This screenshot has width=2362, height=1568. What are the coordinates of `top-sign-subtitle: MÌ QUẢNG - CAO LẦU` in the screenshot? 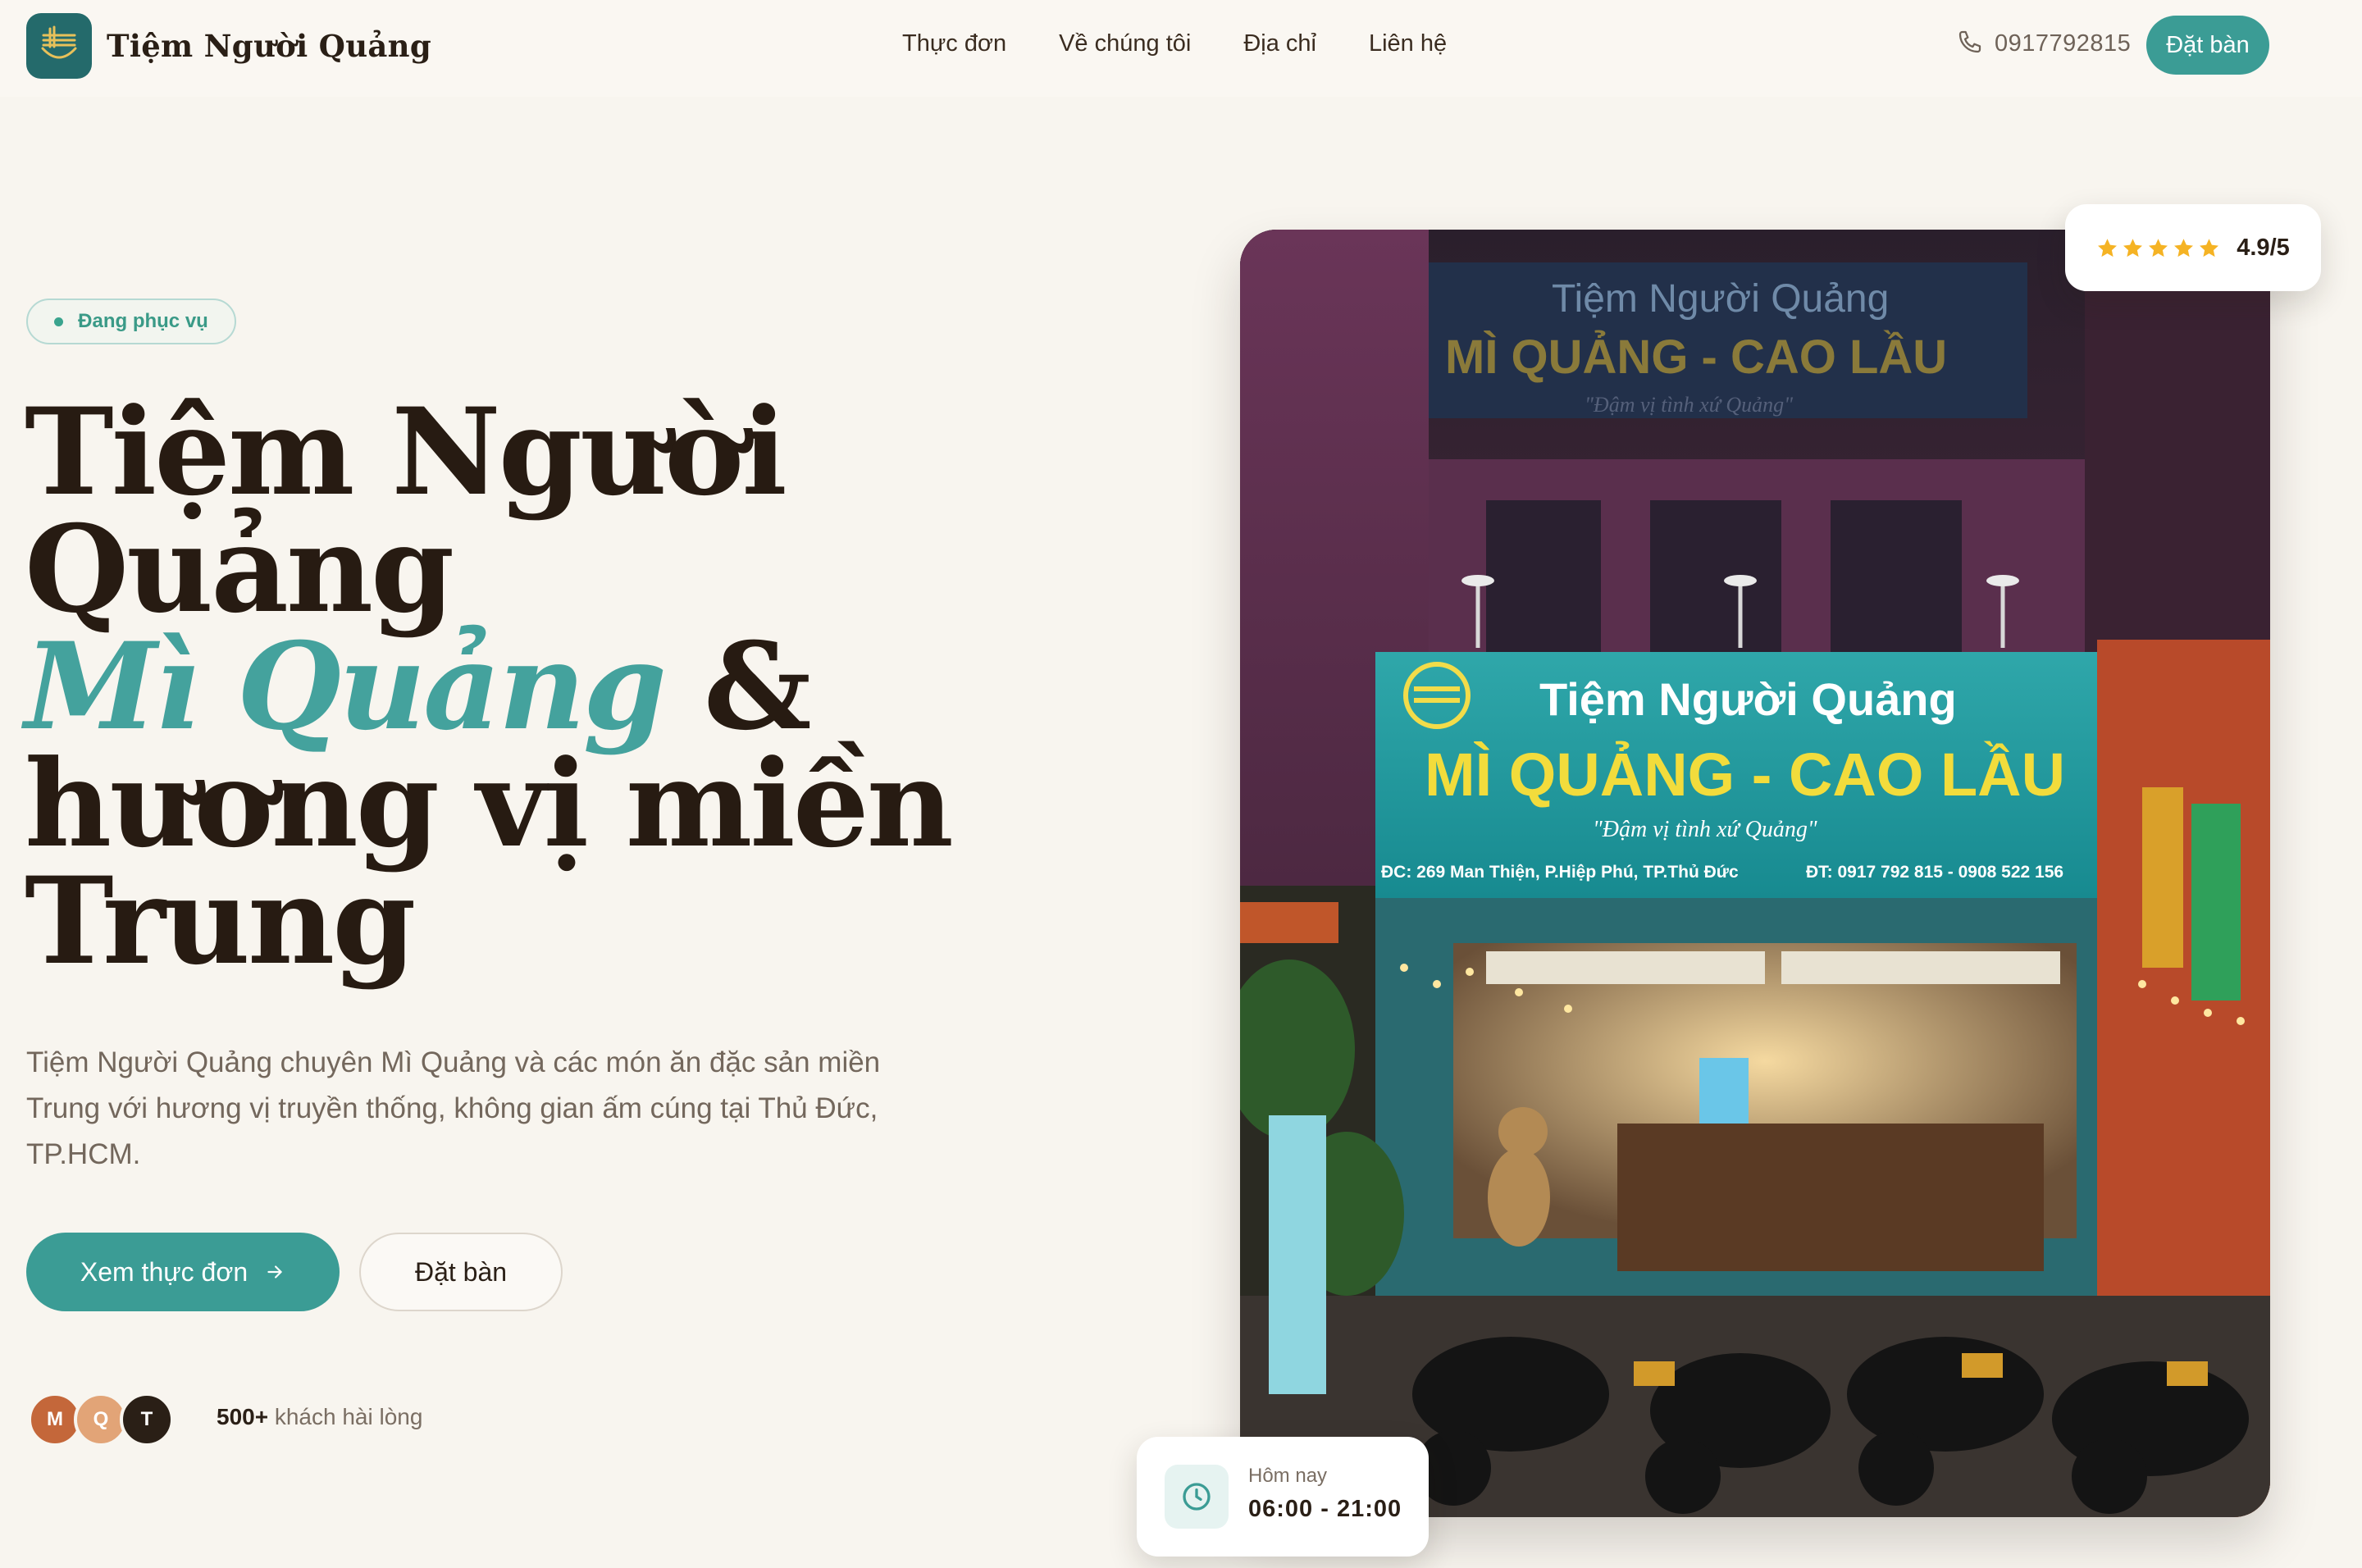 It's located at (1696, 357).